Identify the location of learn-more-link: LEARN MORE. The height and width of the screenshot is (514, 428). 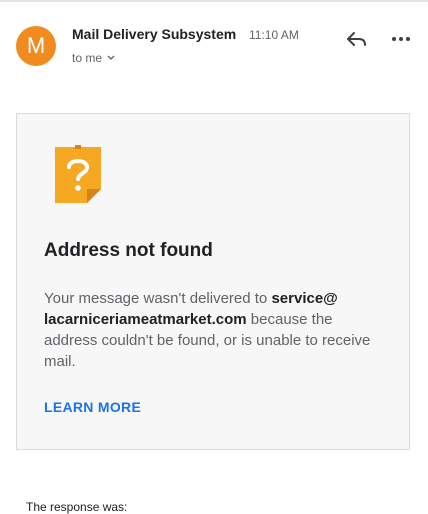
(92, 407).